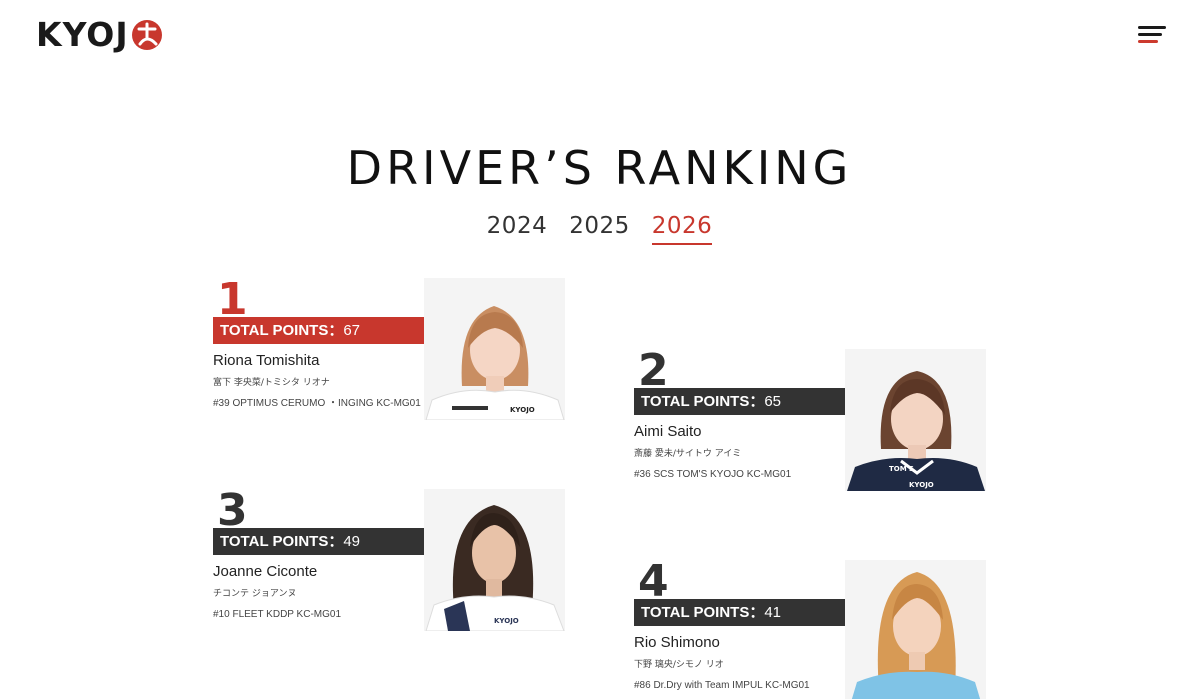 The image size is (1199, 699). Describe the element at coordinates (1153, 36) in the screenshot. I see `hamburger-menu-icon` at that location.